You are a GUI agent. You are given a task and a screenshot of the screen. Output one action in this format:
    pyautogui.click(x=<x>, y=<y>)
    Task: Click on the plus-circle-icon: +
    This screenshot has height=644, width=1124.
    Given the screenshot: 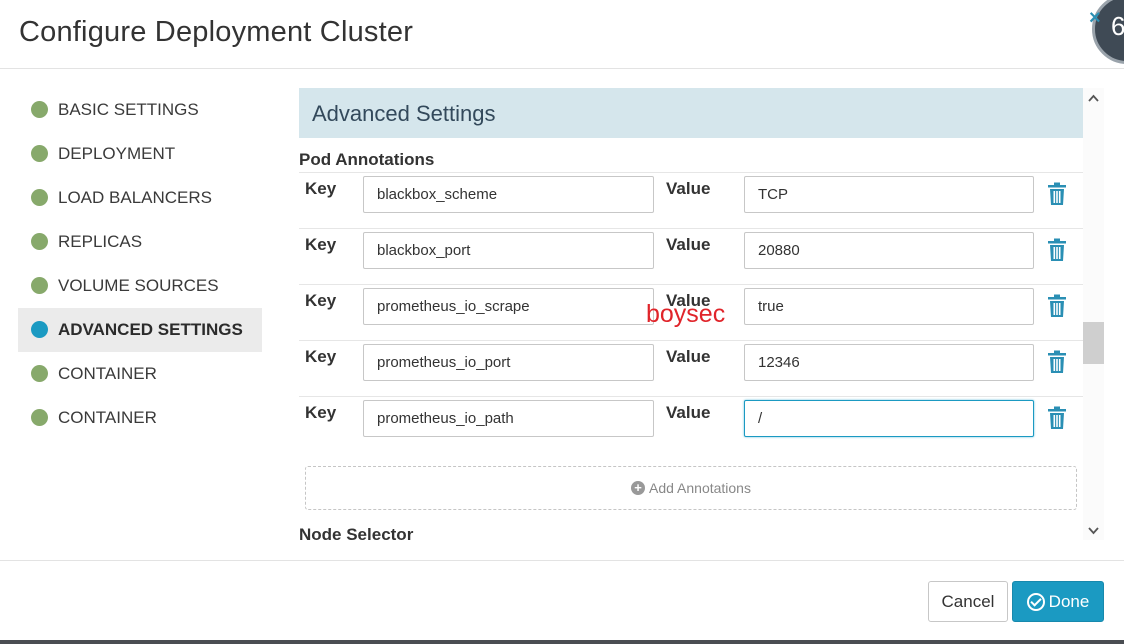 What is the action you would take?
    pyautogui.click(x=638, y=488)
    